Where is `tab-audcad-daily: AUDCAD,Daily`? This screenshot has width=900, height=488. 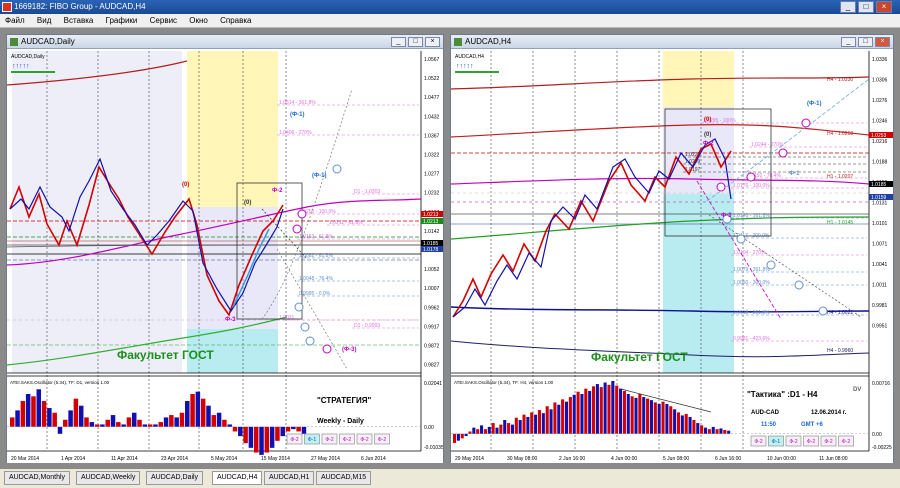 tab-audcad-daily: AUDCAD,Daily is located at coordinates (175, 478).